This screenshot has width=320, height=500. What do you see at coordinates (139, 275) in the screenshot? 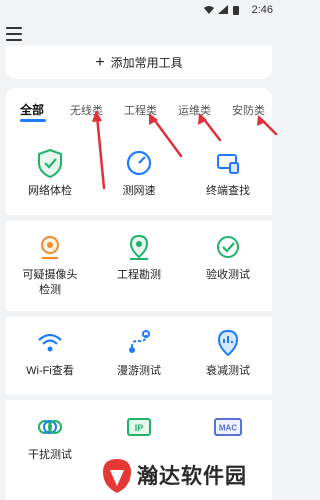
I see `tool-label: 工程勘测` at bounding box center [139, 275].